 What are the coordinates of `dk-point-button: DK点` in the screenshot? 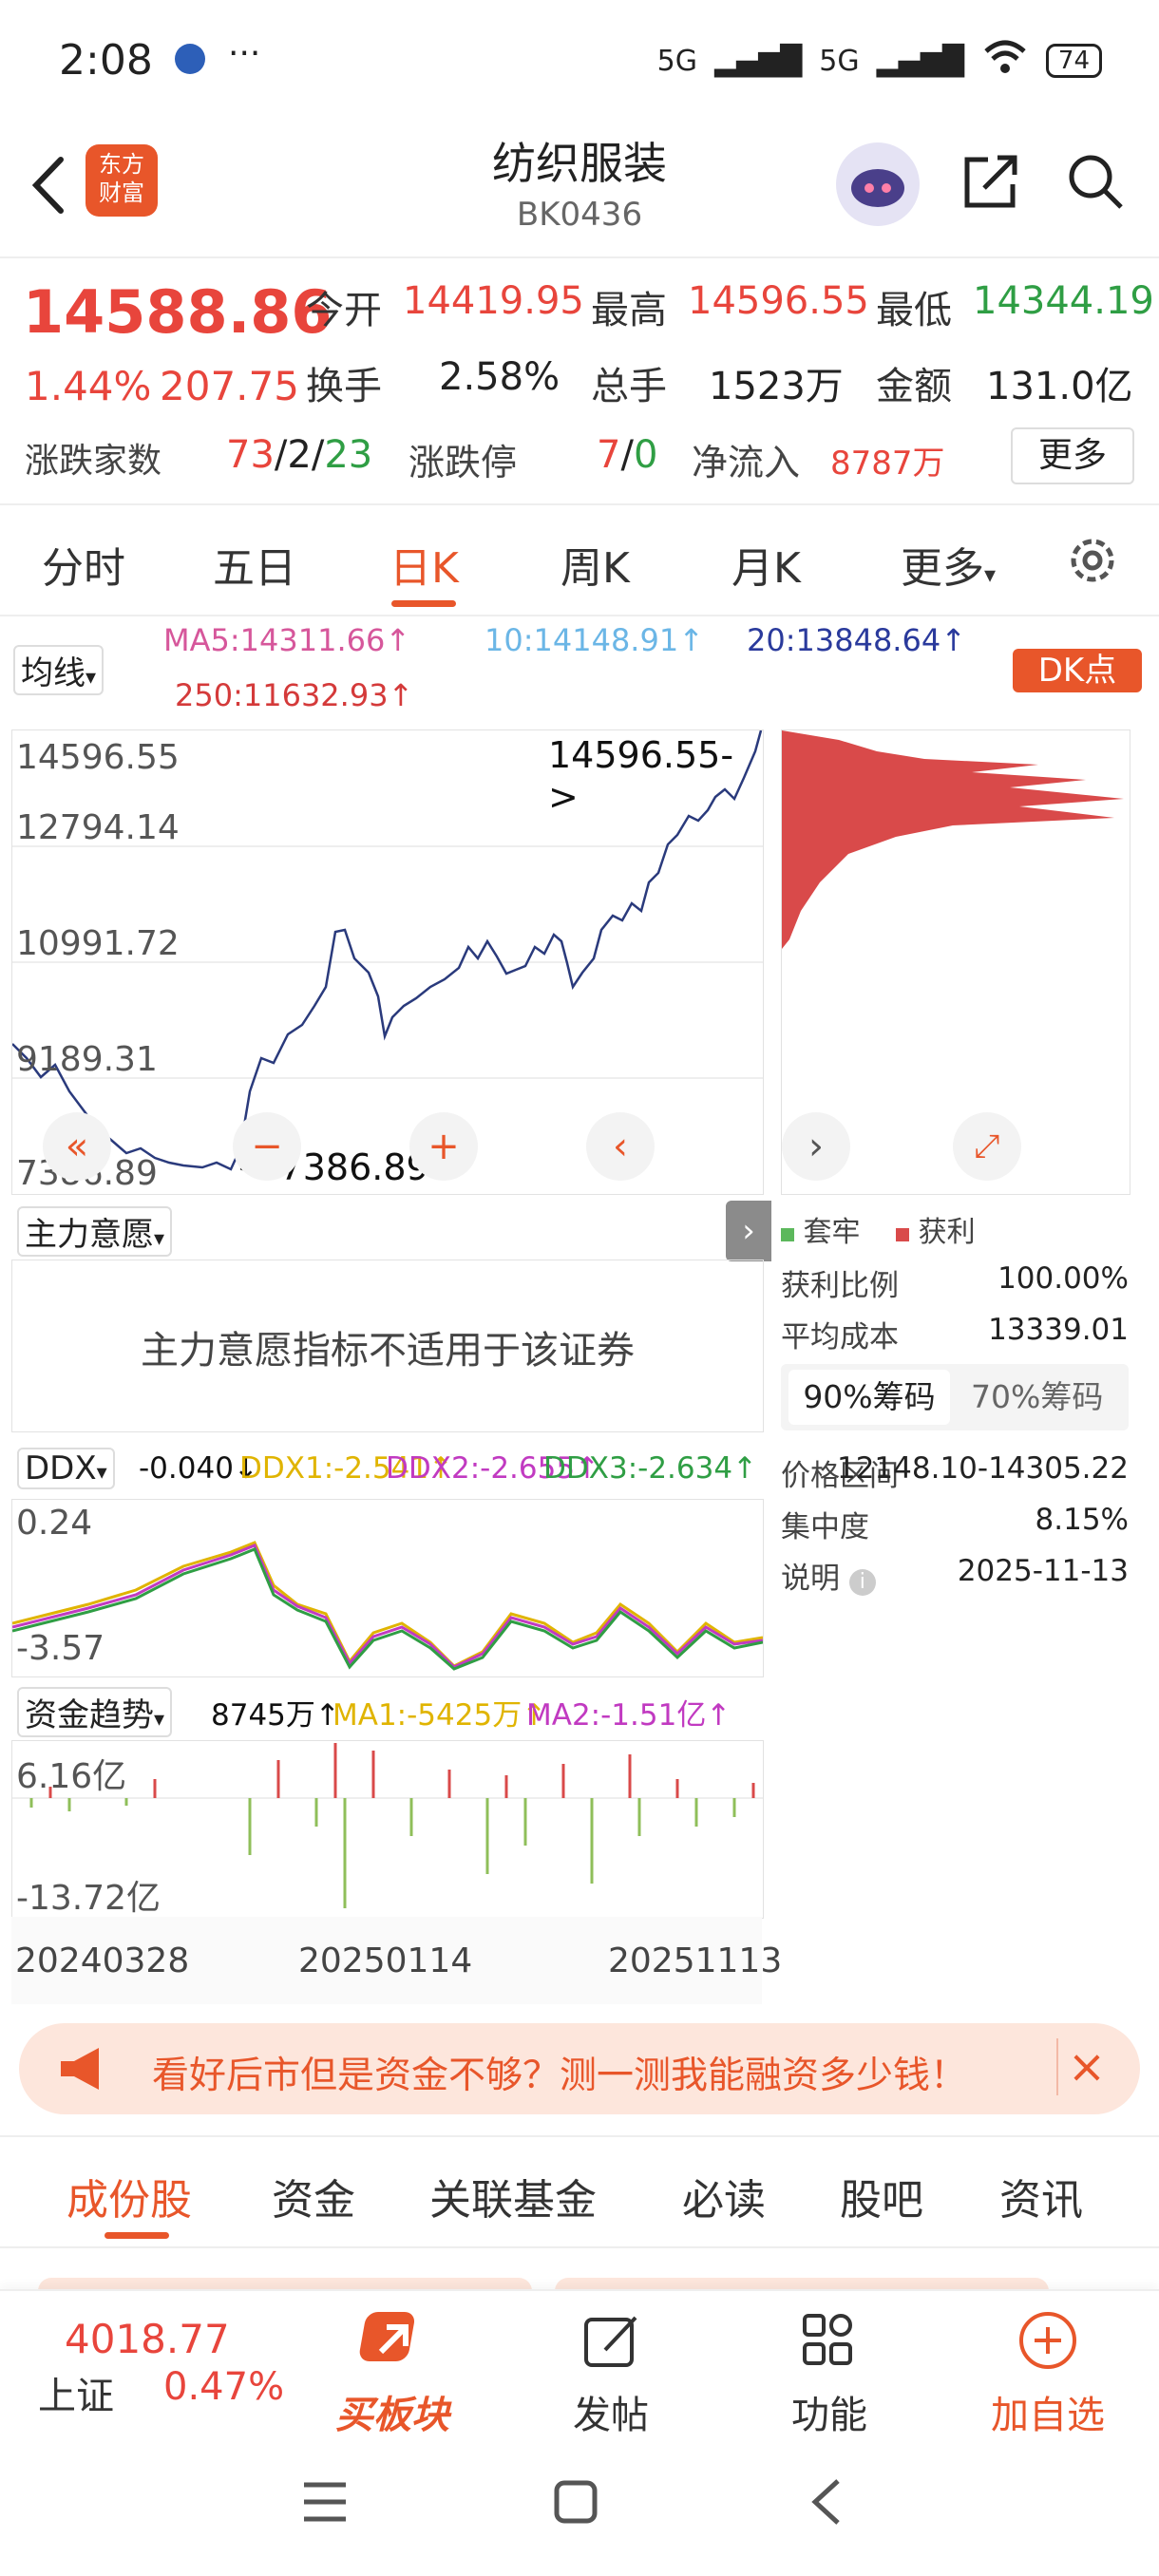 It's located at (1077, 670).